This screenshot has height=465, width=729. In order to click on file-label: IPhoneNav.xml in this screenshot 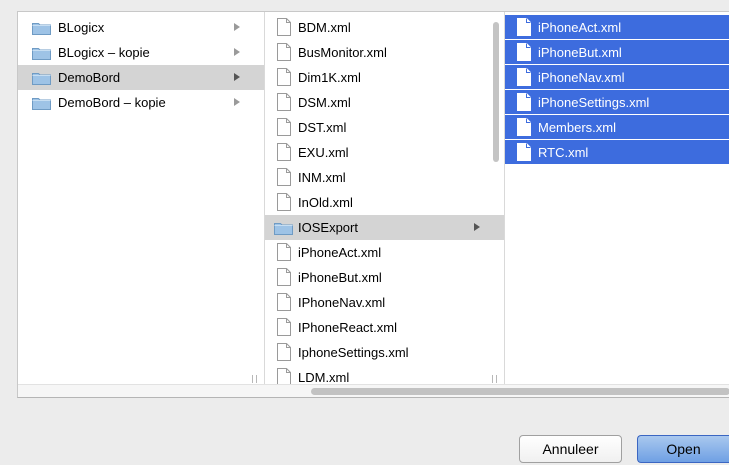, I will do `click(342, 302)`.